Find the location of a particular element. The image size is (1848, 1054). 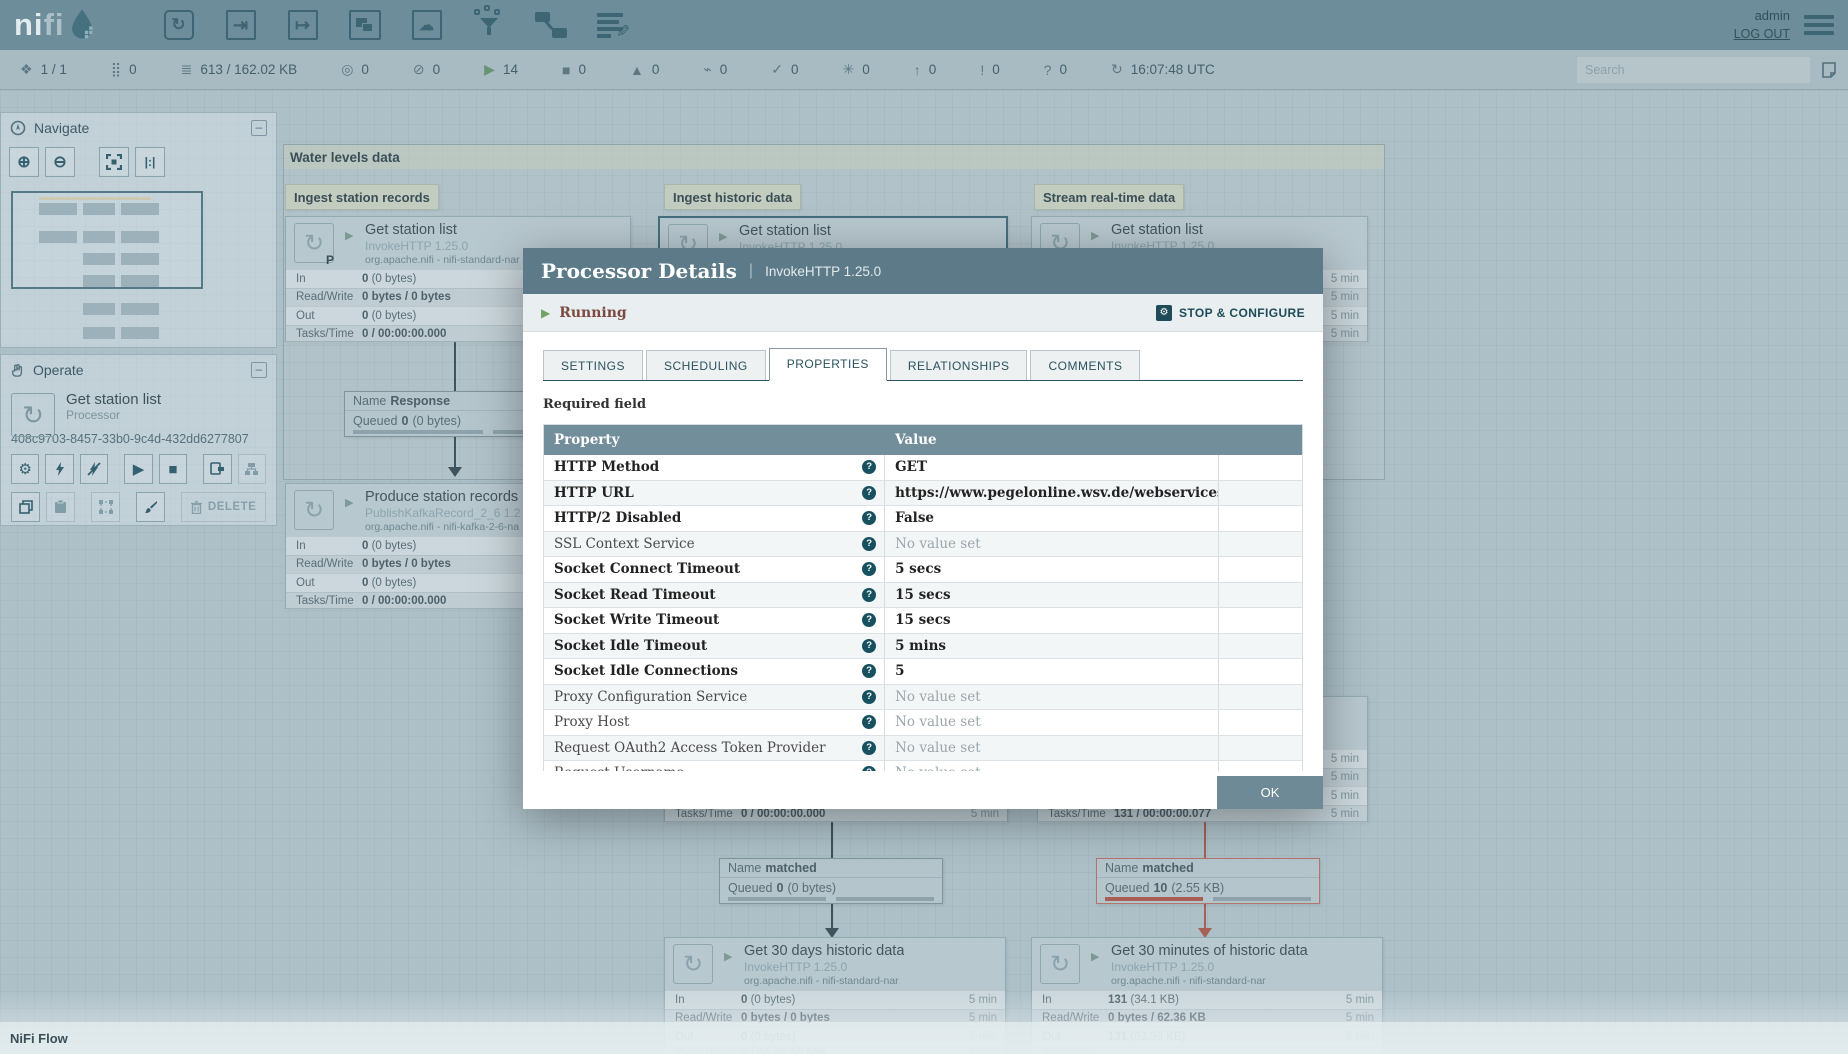

navigate-title: Navigate is located at coordinates (62, 128).